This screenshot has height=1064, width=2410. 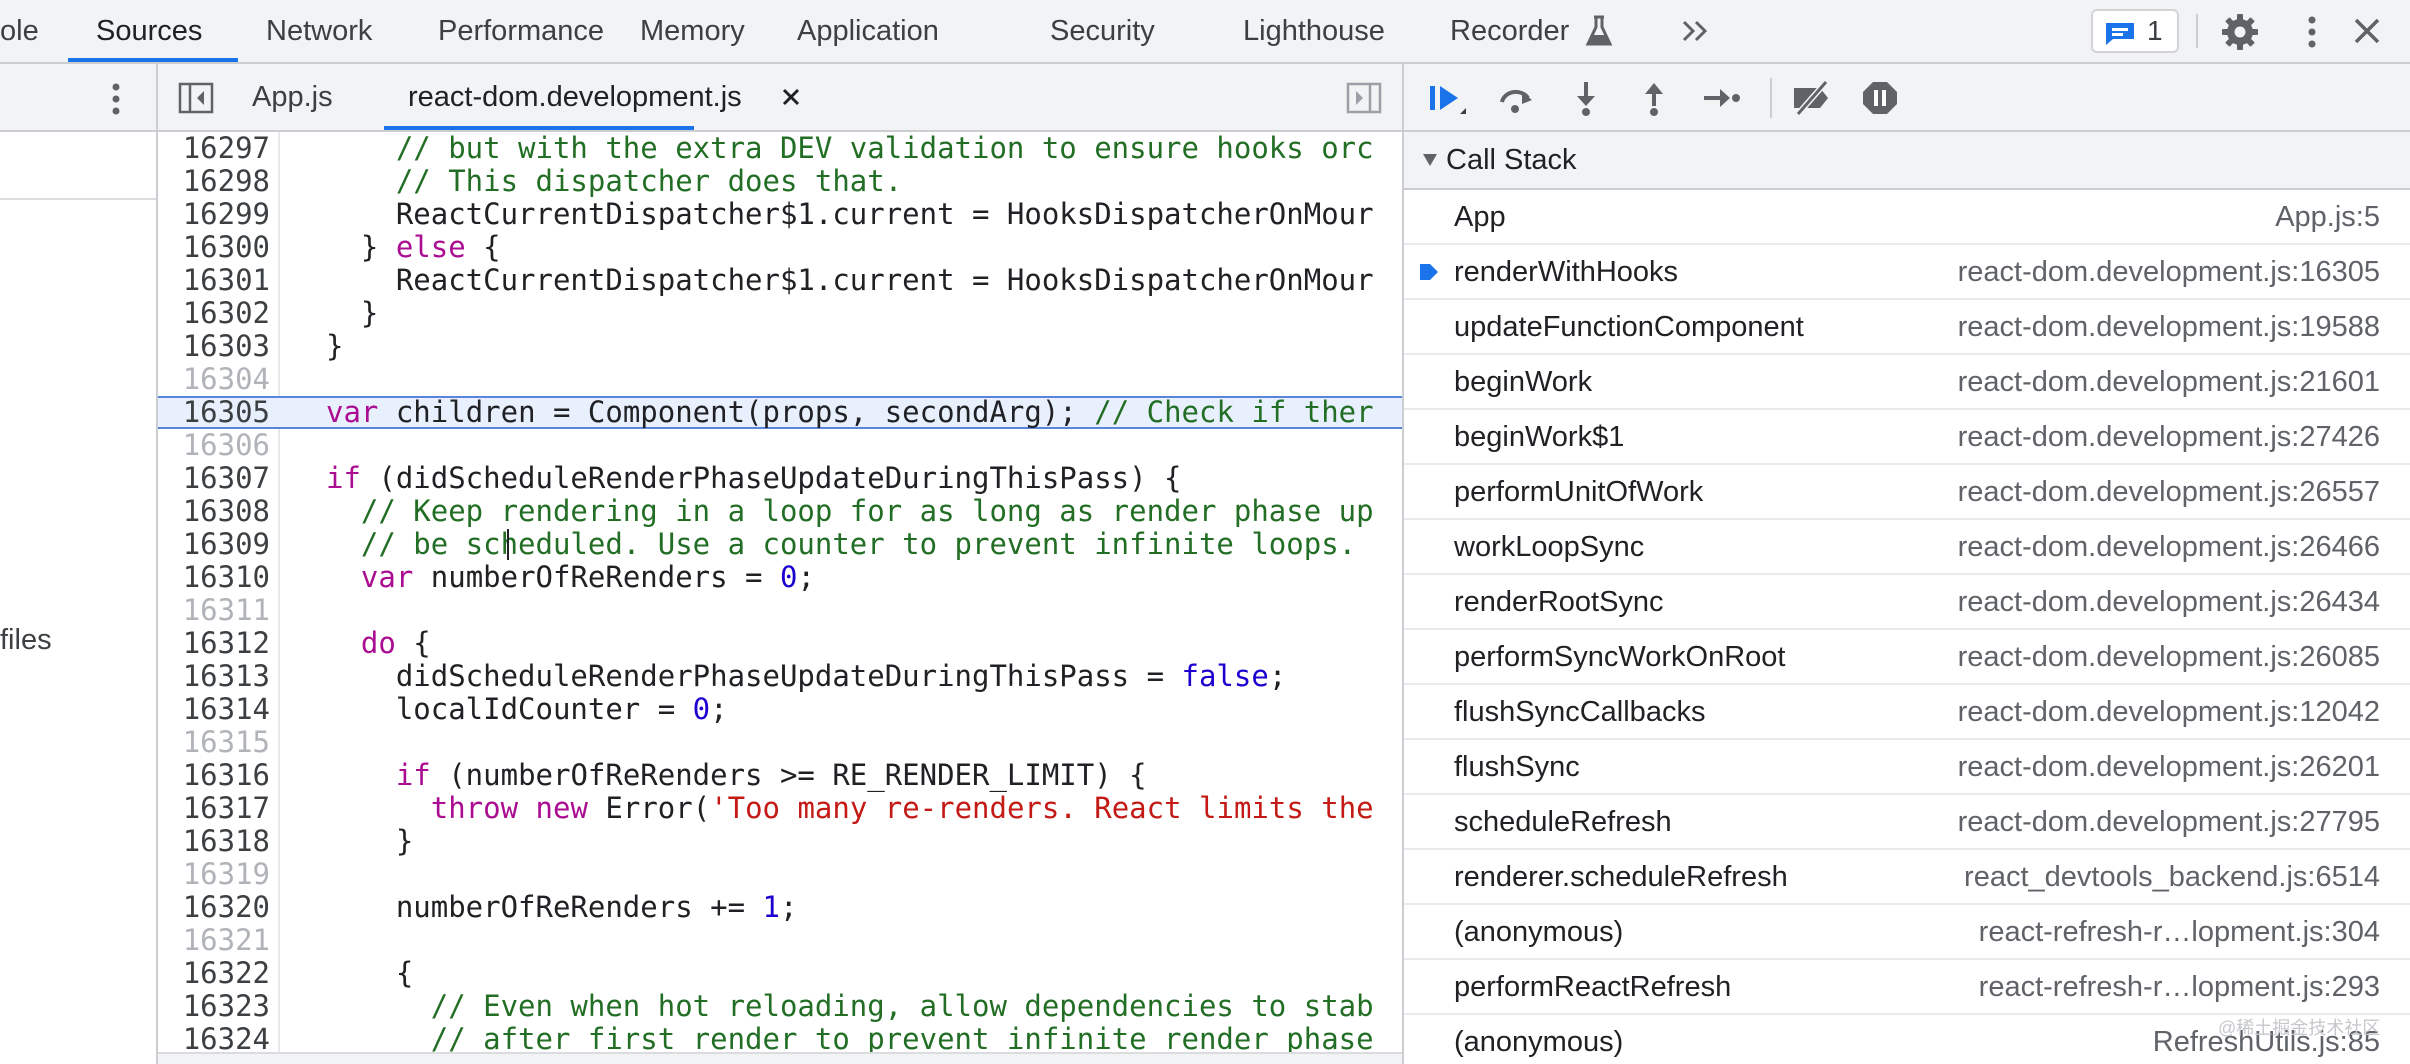 I want to click on tab-network: Network, so click(x=319, y=31).